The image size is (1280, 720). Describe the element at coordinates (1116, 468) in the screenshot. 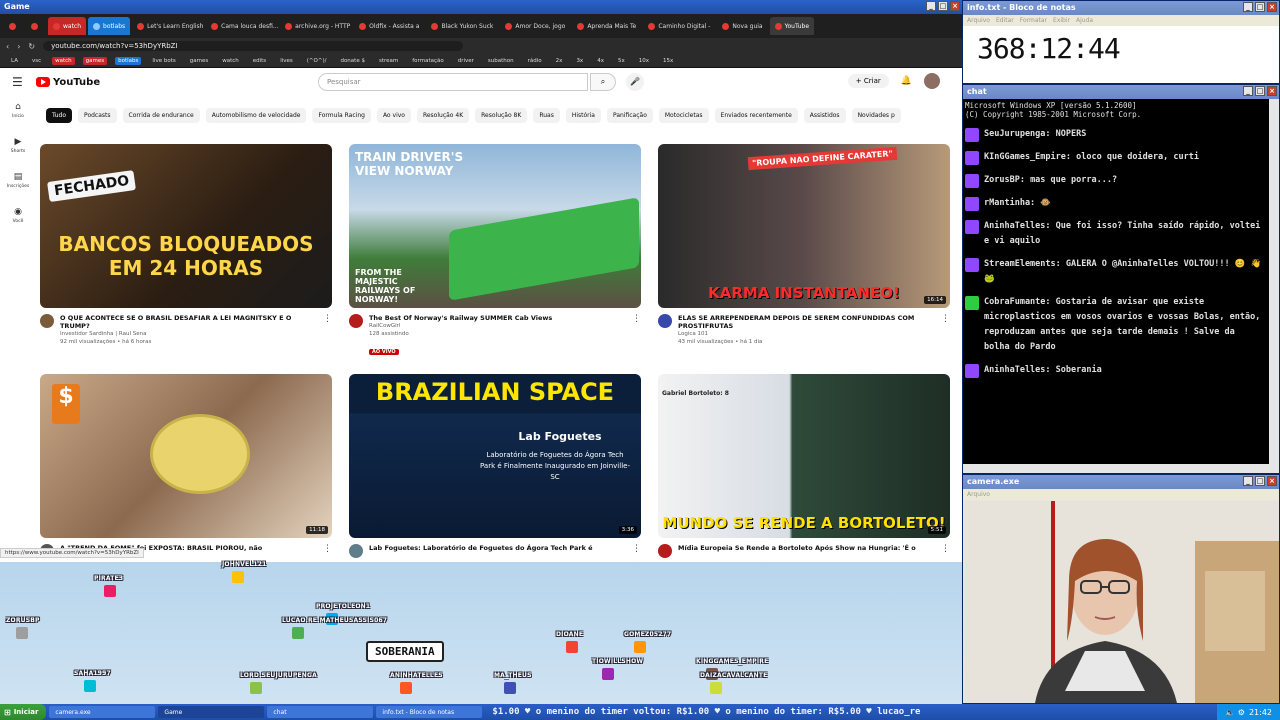

I see `chat-horizontal-scrollbar` at that location.